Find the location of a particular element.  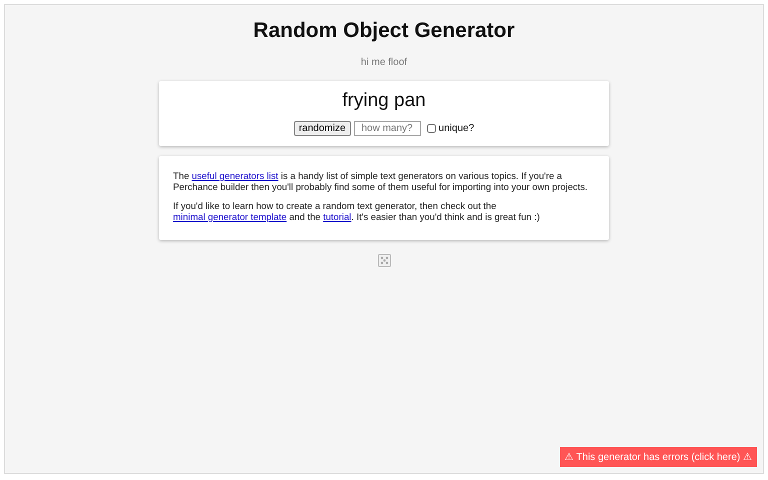

generated-output: frying pan is located at coordinates (384, 101).